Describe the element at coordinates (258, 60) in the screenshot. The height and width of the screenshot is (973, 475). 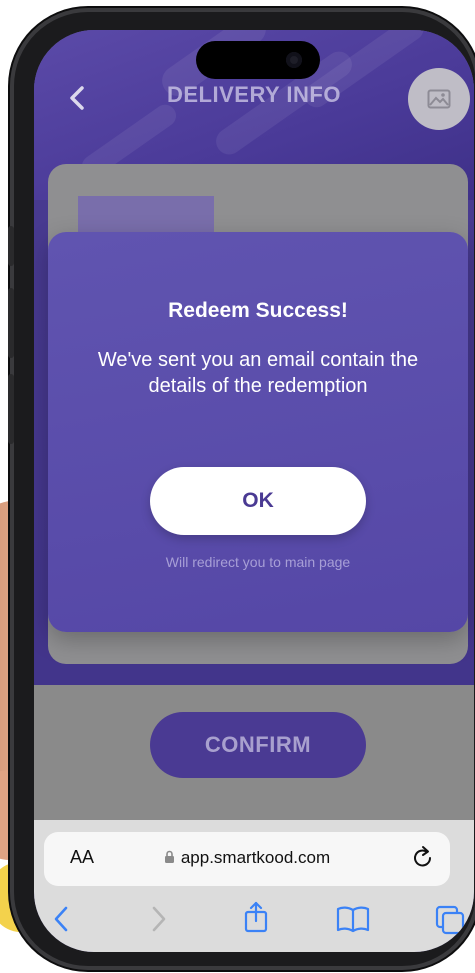
I see `dynamic-island` at that location.